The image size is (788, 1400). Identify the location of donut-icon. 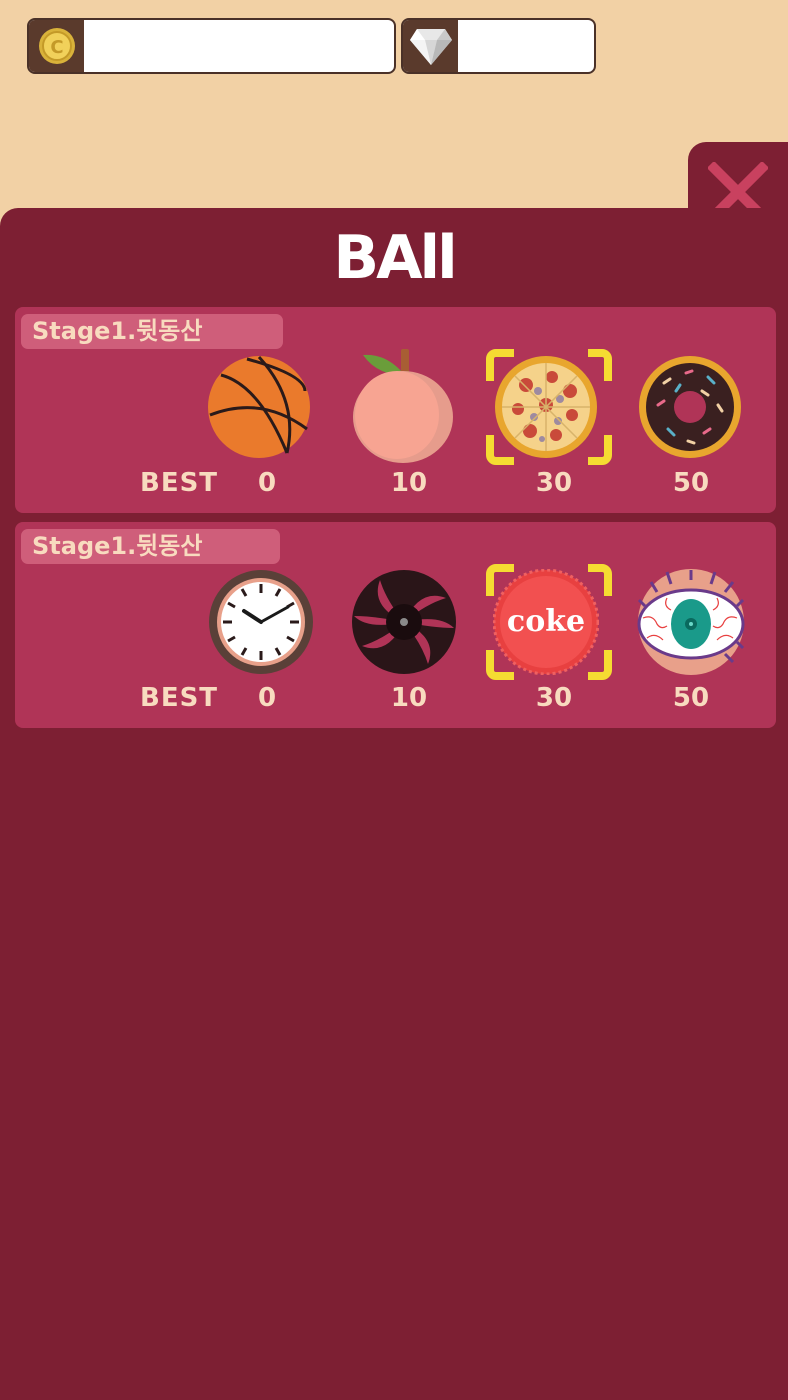
(690, 407).